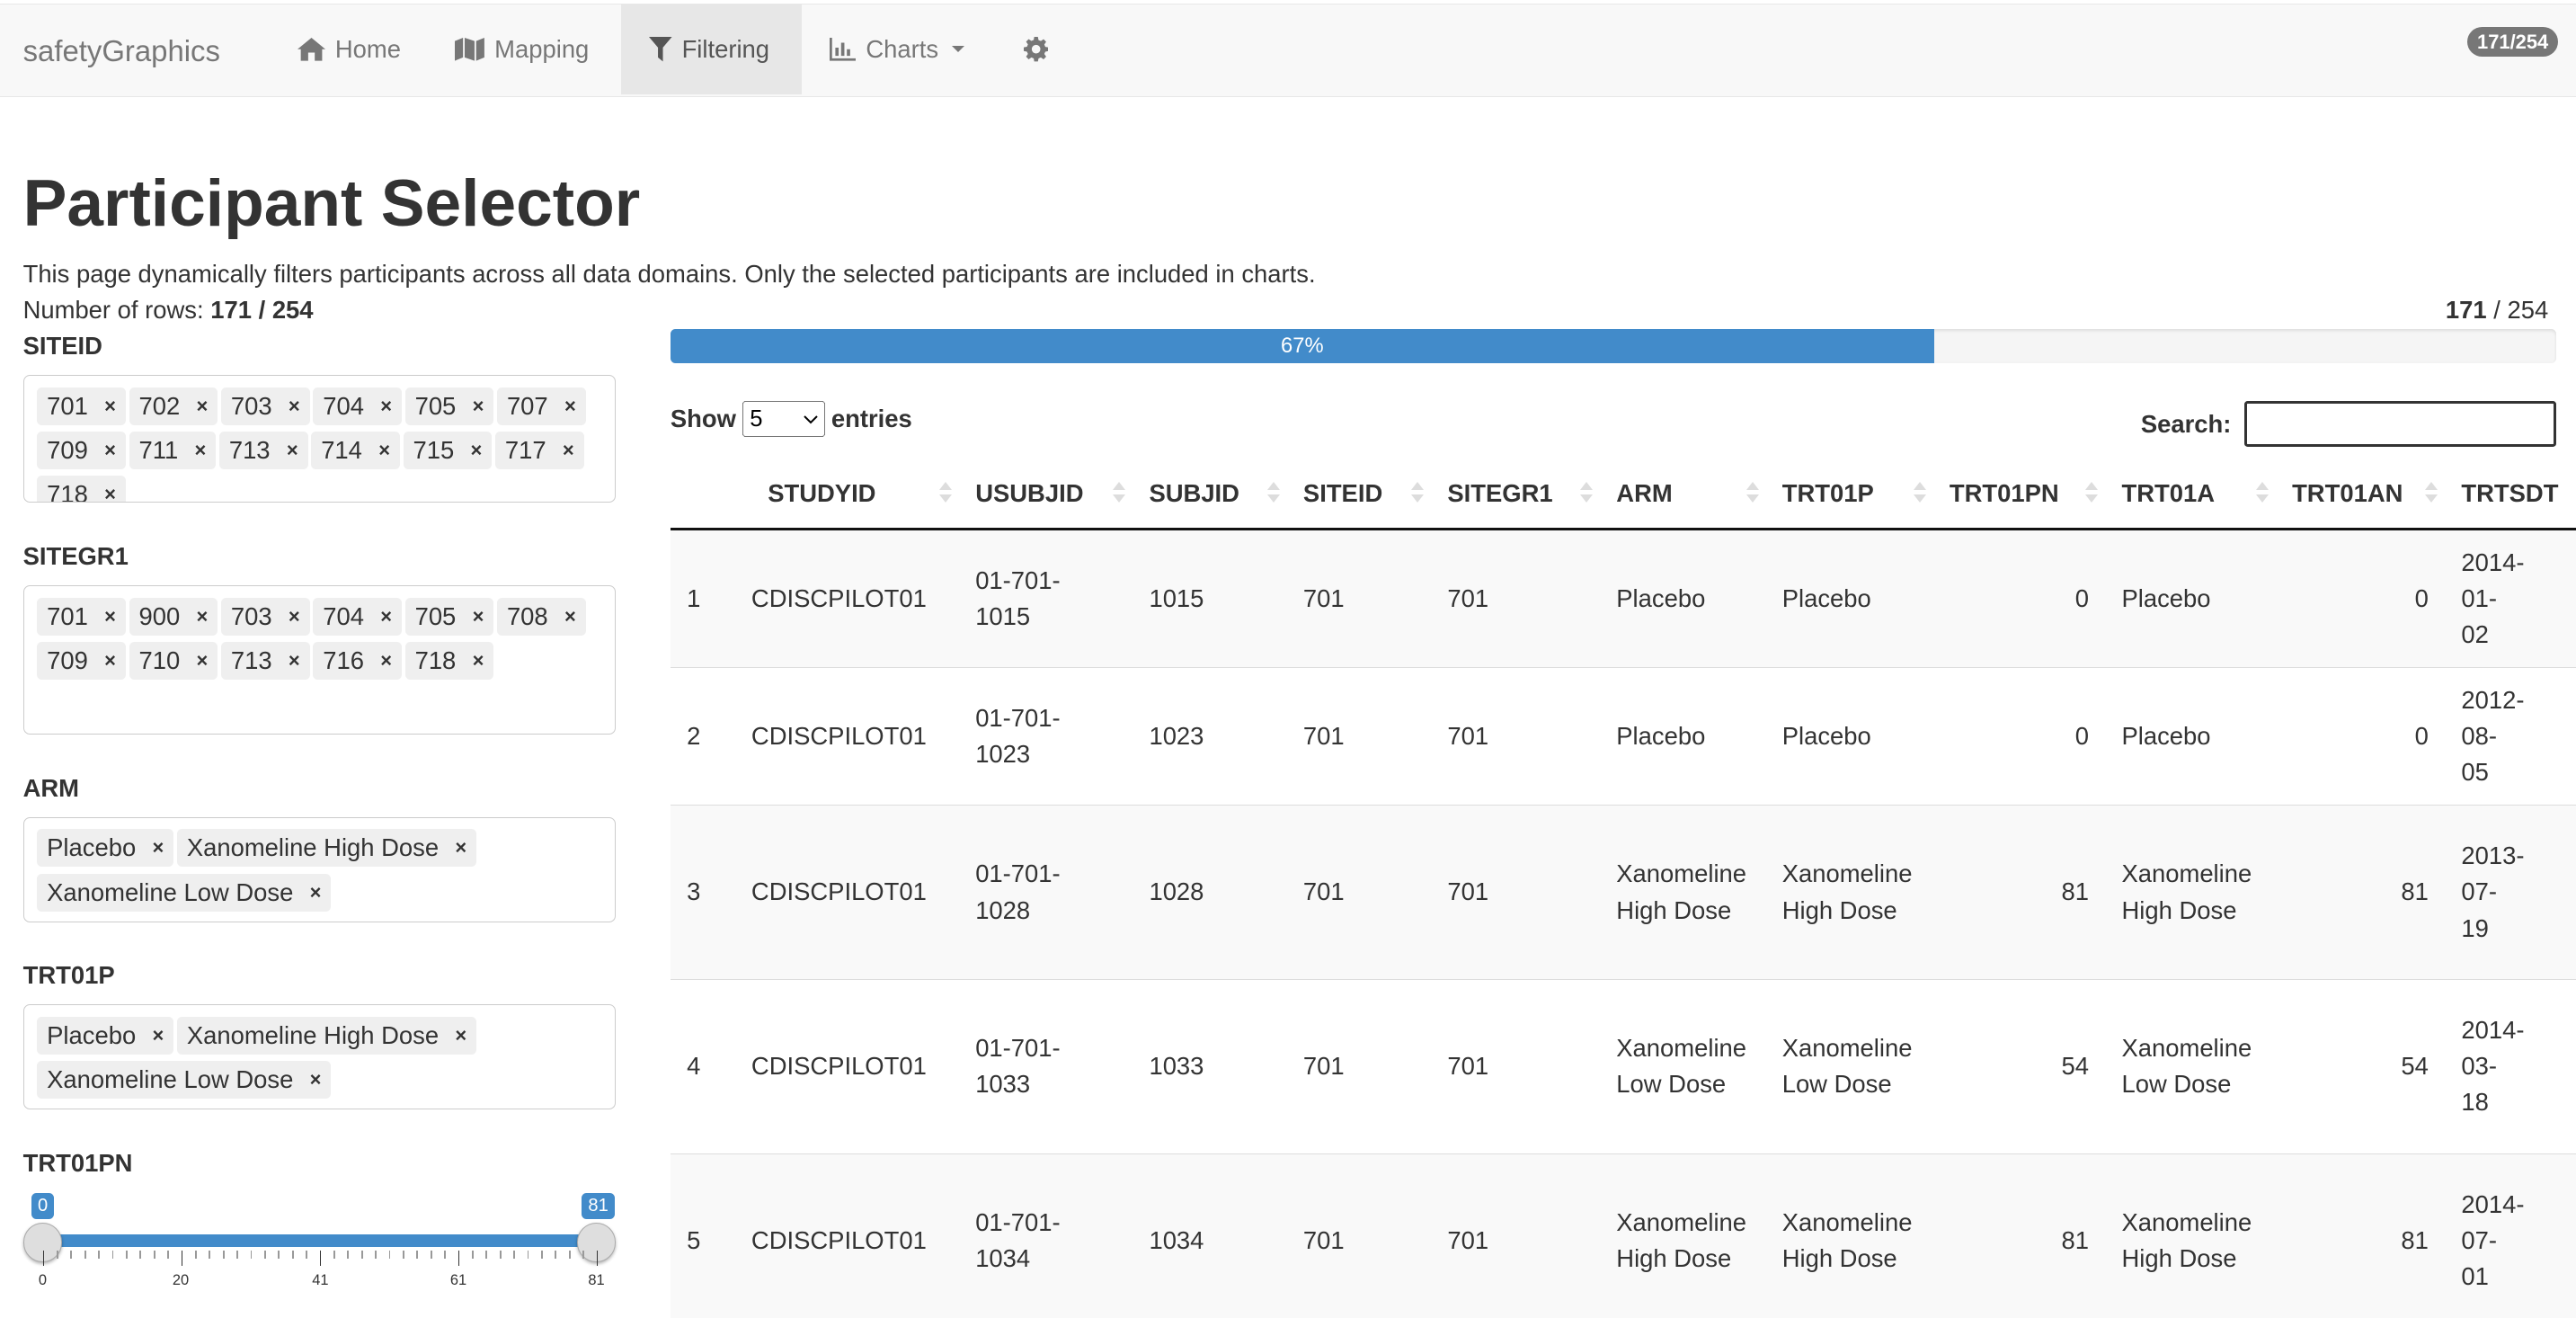 The height and width of the screenshot is (1318, 2576). I want to click on trt01pn-range-slider: 0 81 0 20 41 61 81, so click(328, 1244).